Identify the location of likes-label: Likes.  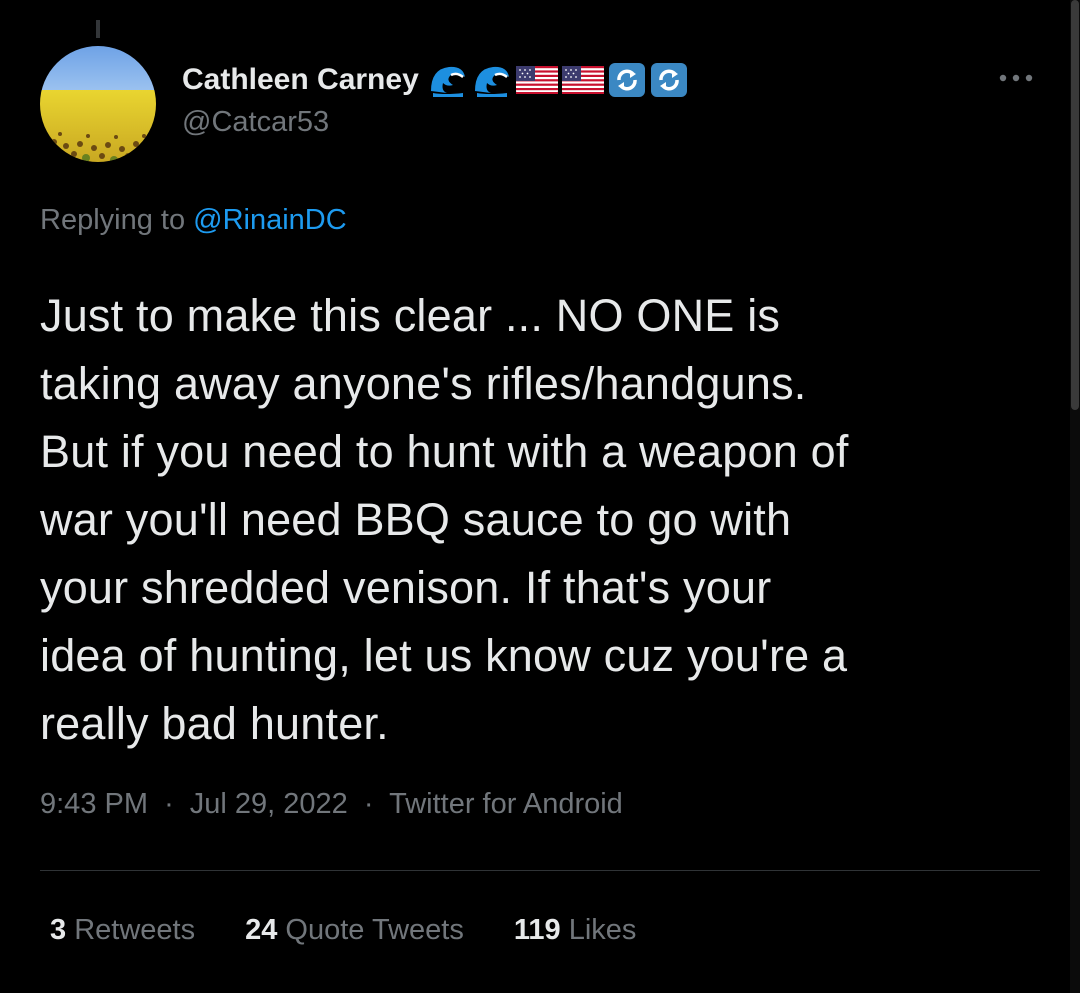
(602, 930).